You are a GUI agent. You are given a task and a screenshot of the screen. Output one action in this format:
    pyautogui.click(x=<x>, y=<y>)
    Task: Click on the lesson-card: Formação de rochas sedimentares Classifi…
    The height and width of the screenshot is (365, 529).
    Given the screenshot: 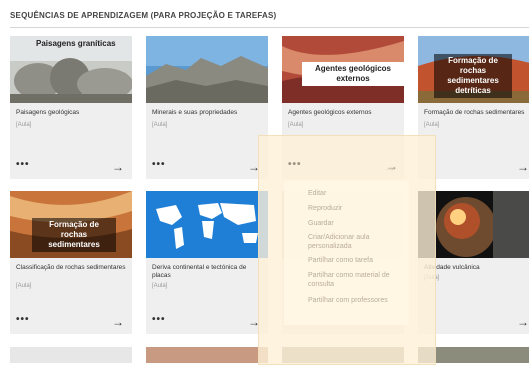 What is the action you would take?
    pyautogui.click(x=71, y=262)
    